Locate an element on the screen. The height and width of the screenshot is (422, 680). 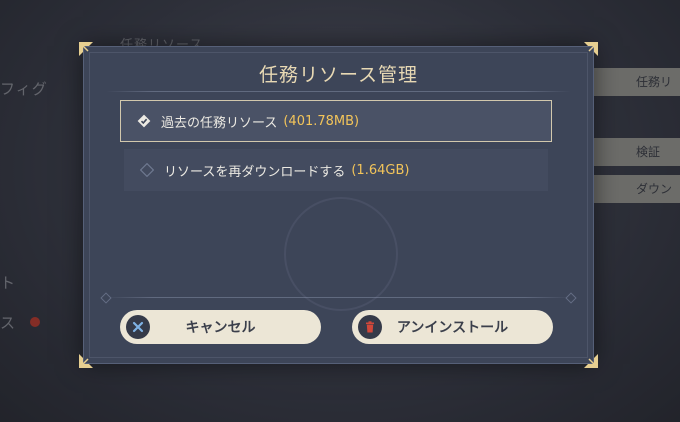
uninstall-button: アンインストール is located at coordinates (452, 327).